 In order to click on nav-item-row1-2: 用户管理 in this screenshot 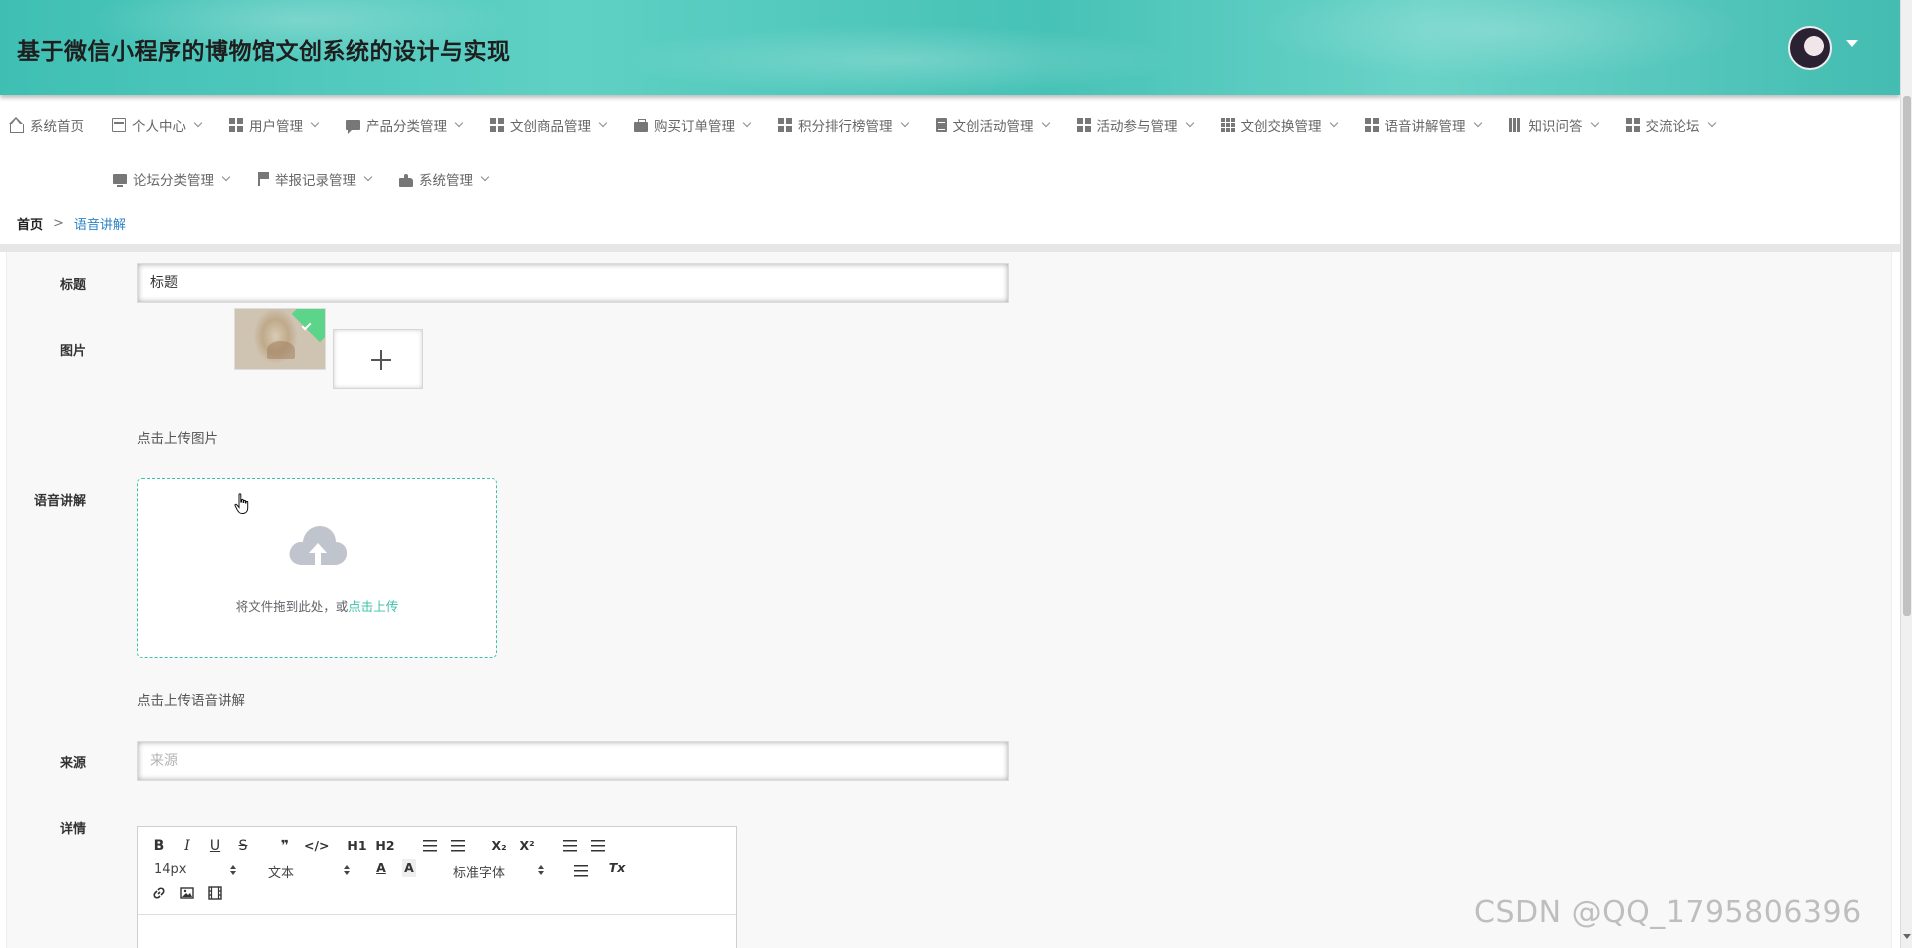, I will do `click(274, 125)`.